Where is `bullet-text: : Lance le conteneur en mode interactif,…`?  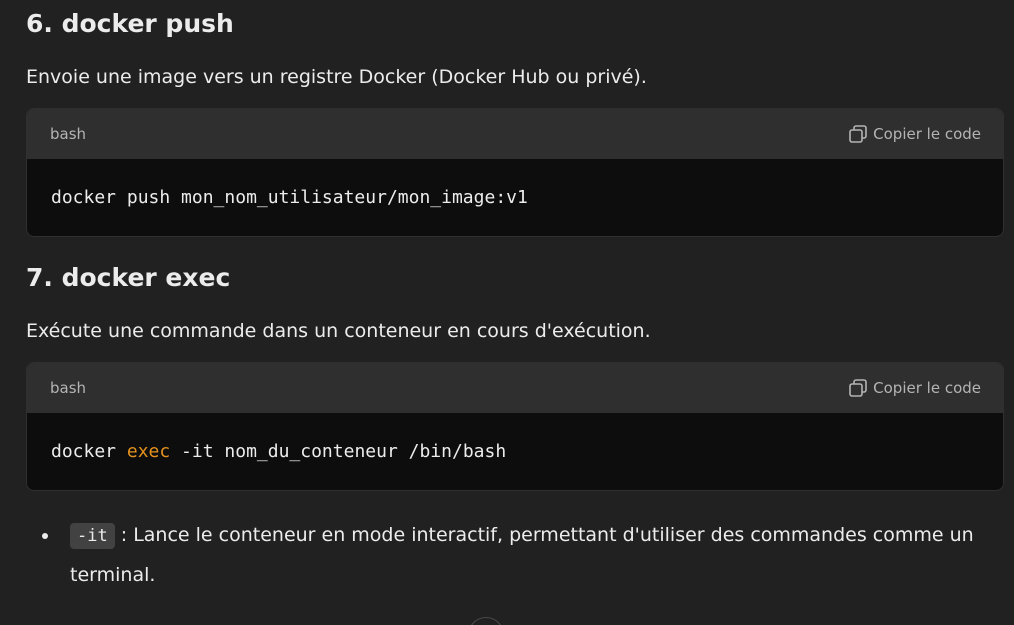
bullet-text: : Lance le conteneur en mode interactif,… is located at coordinates (544, 535).